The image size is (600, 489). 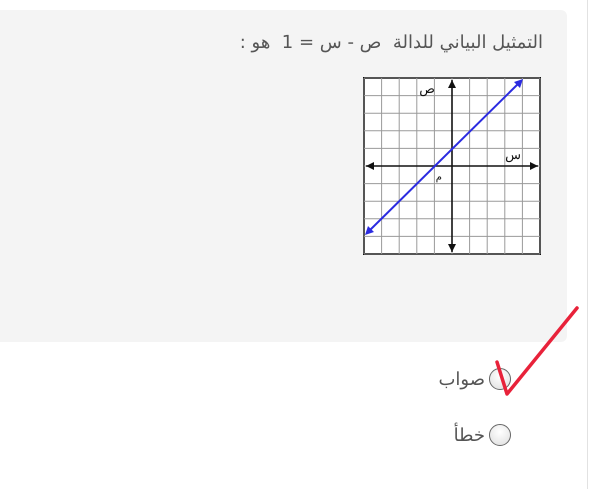 I want to click on option-label: صواب, so click(x=461, y=379).